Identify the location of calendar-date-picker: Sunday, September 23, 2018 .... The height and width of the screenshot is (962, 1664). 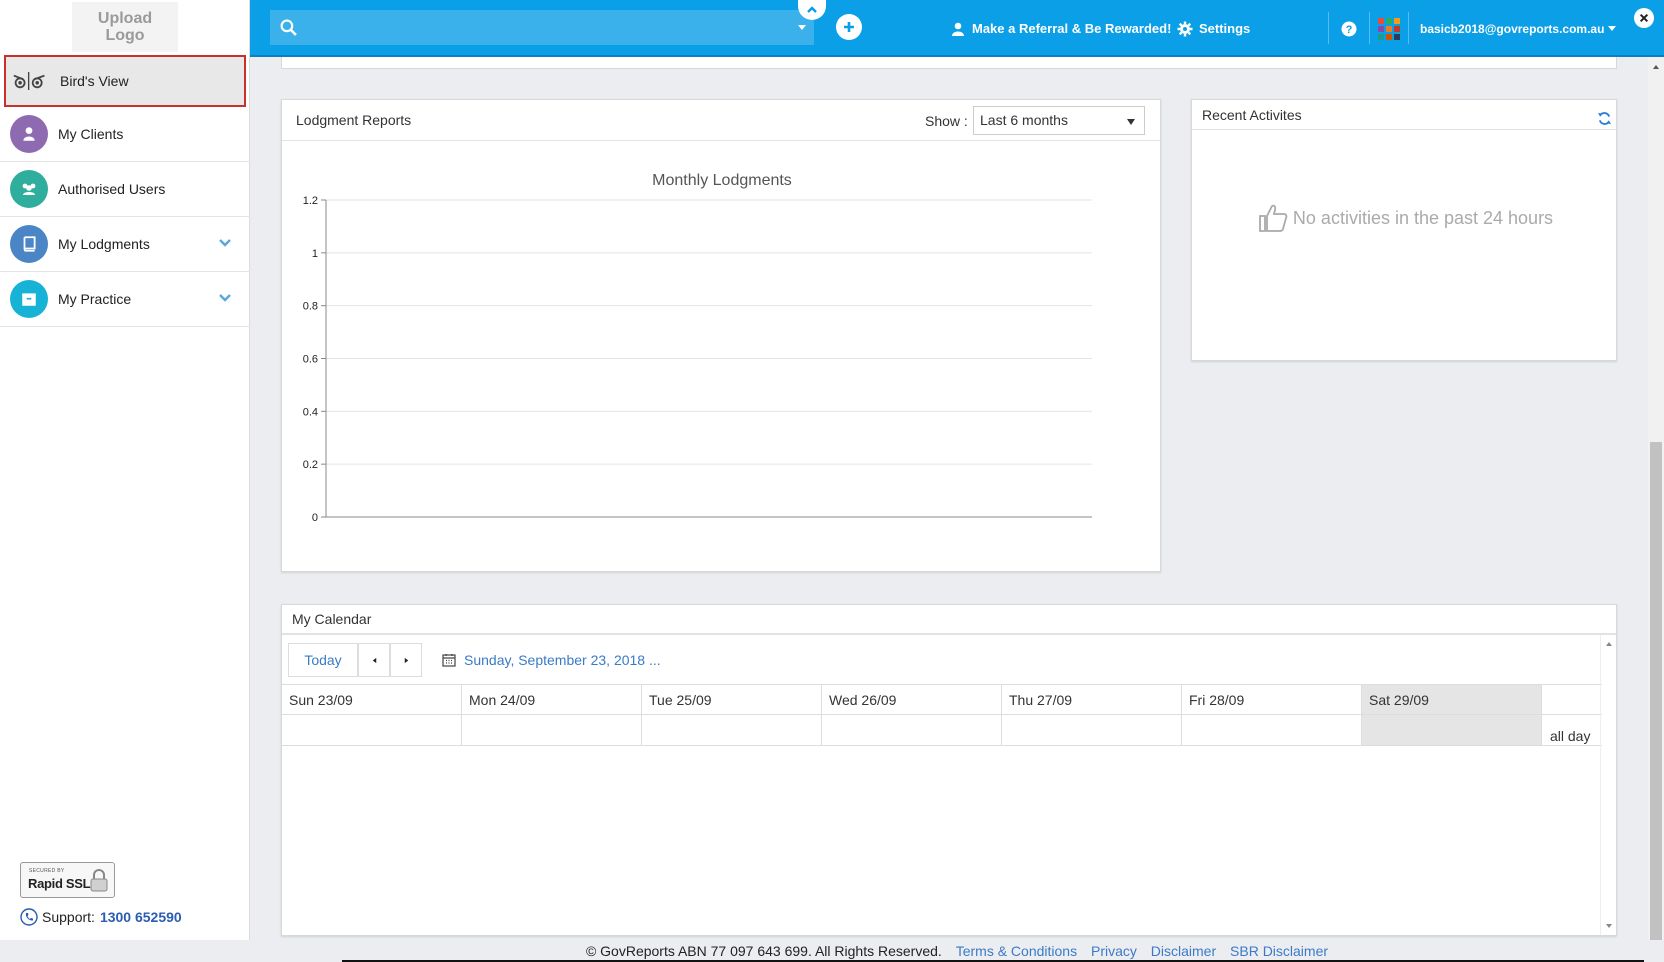
(551, 660).